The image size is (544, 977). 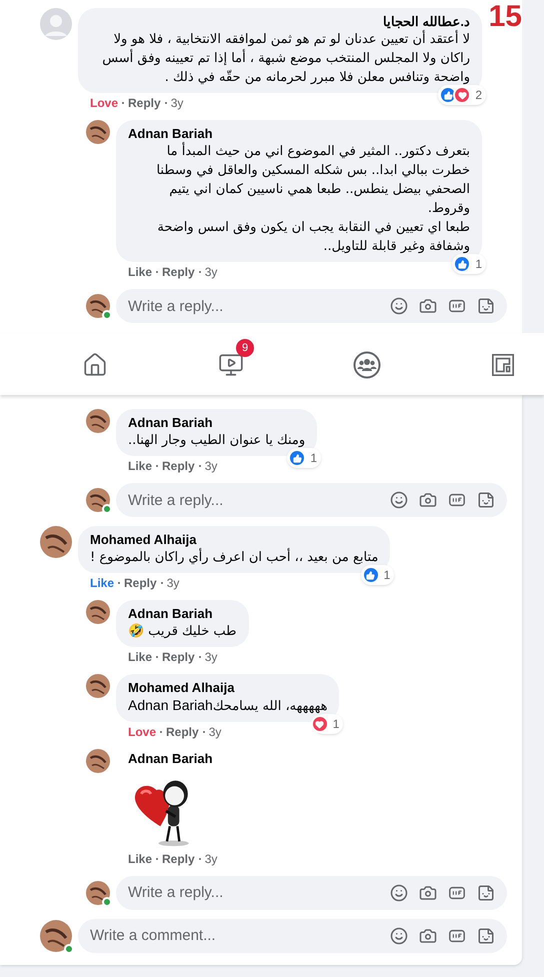 I want to click on gaming-icon, so click(x=503, y=365).